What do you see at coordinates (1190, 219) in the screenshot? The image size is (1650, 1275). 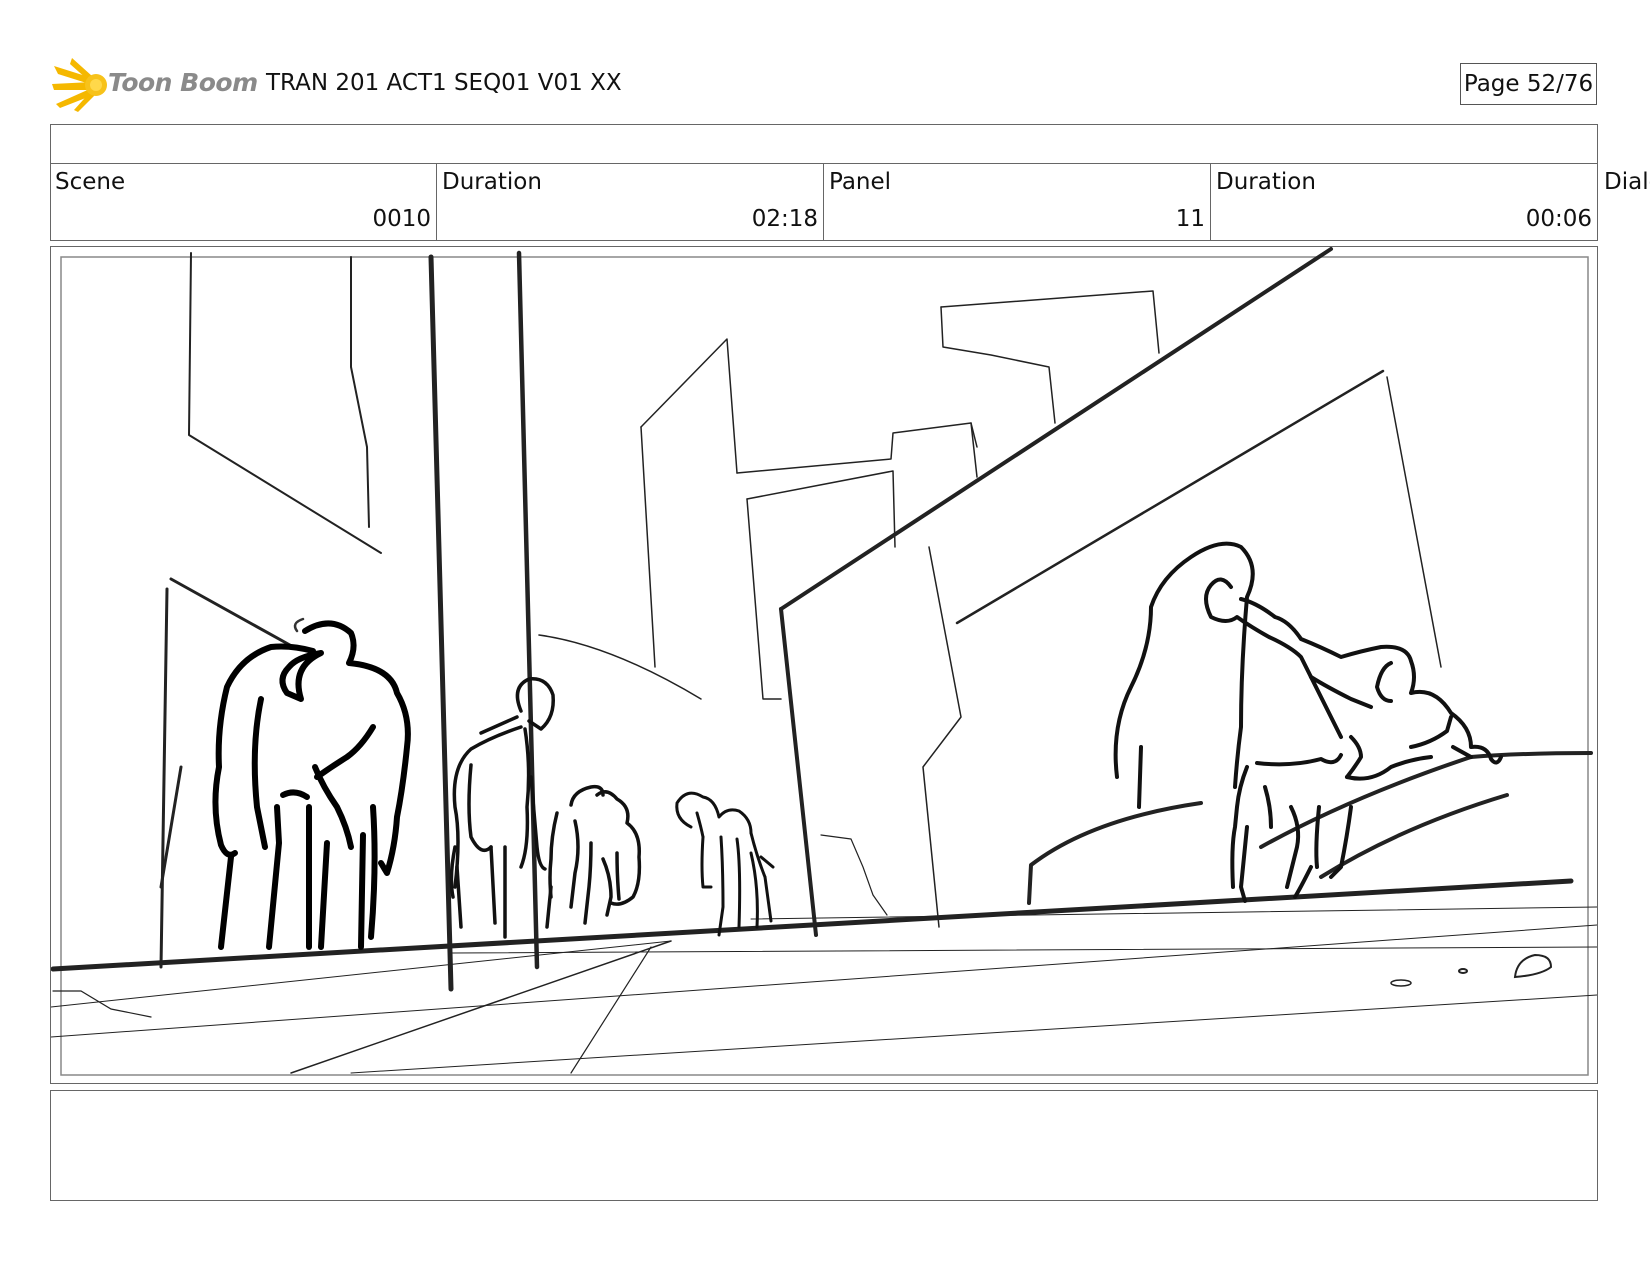 I see `panel-value: 11` at bounding box center [1190, 219].